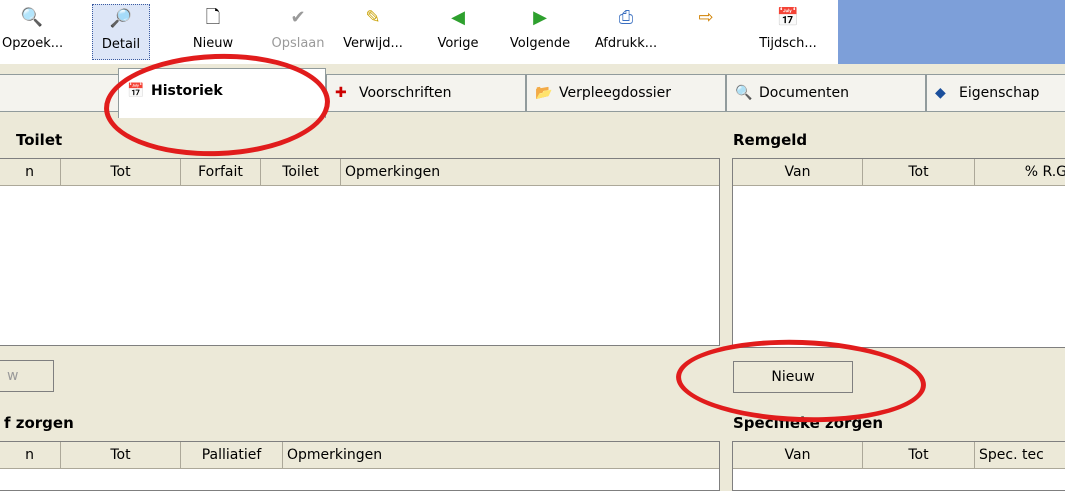  Describe the element at coordinates (798, 455) in the screenshot. I see `specifiek-col-van: Van` at that location.